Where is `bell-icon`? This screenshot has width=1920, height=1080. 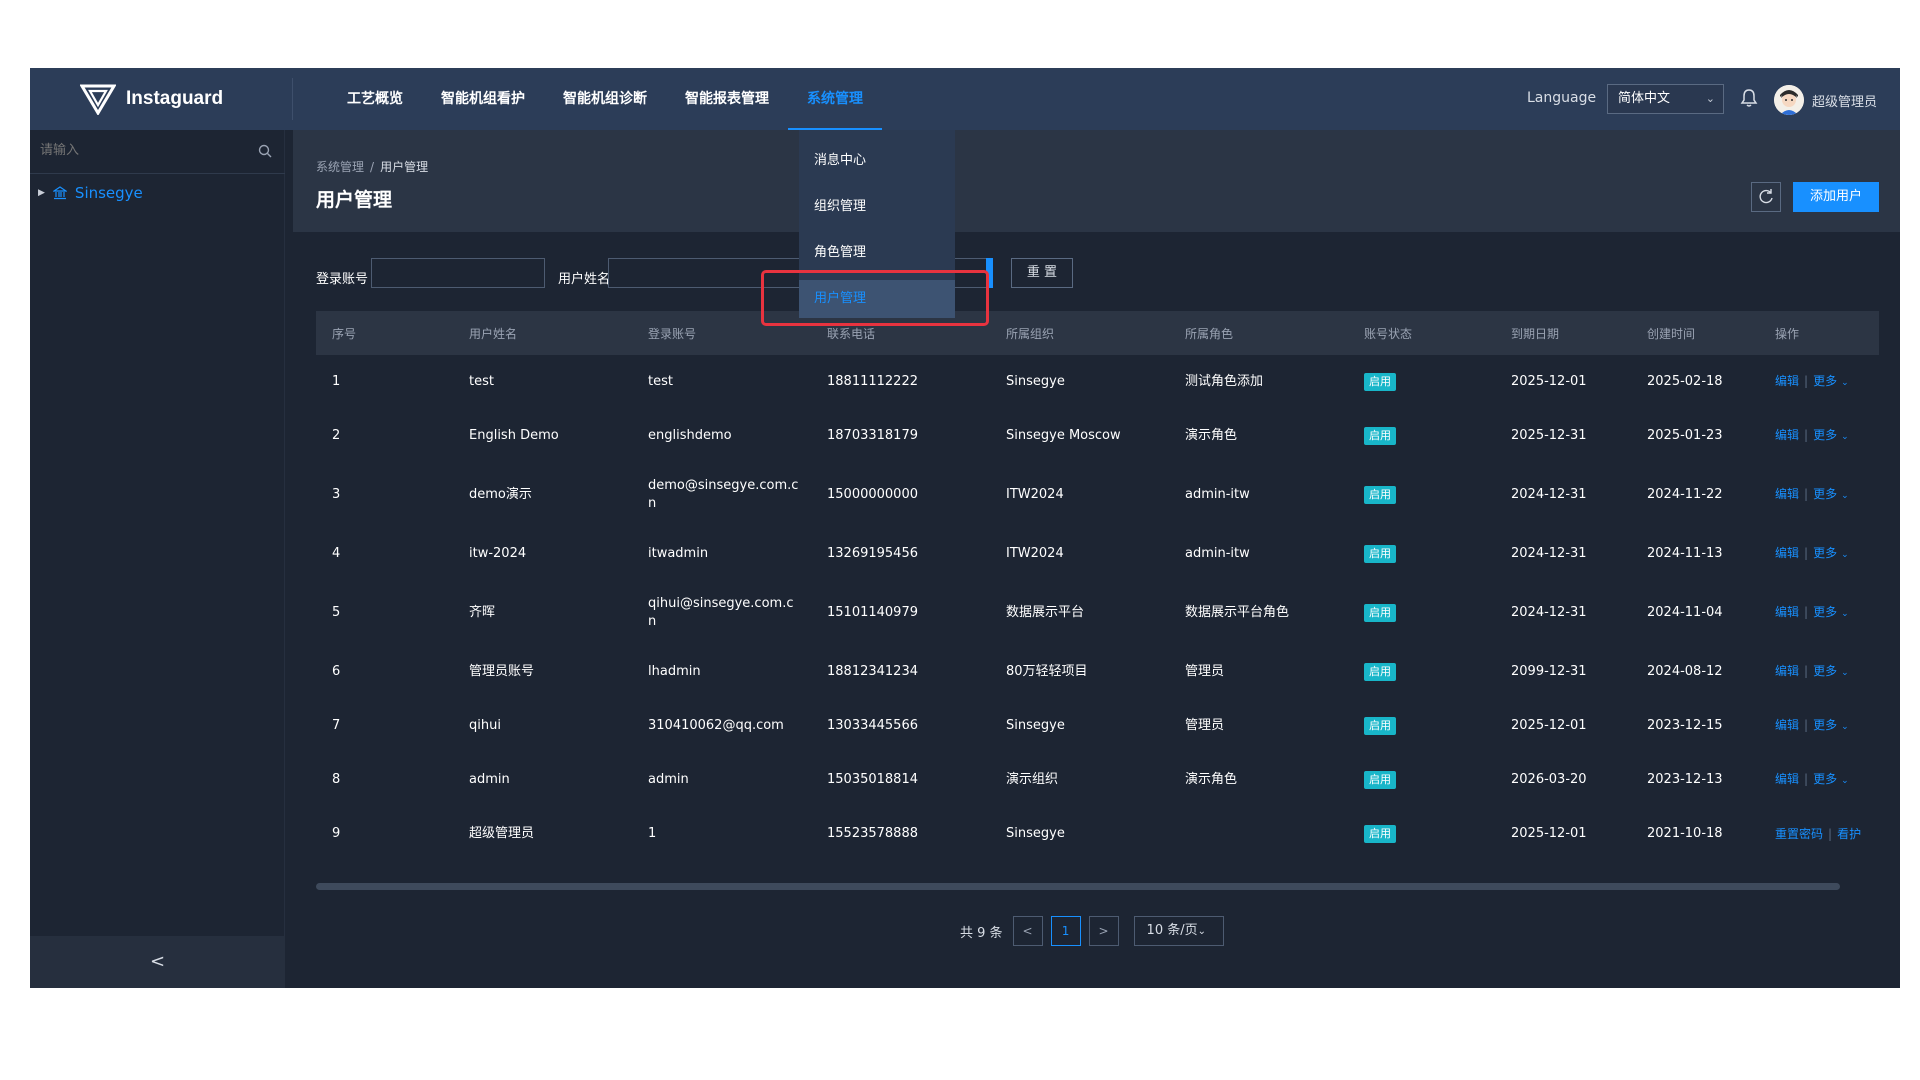
bell-icon is located at coordinates (1749, 98).